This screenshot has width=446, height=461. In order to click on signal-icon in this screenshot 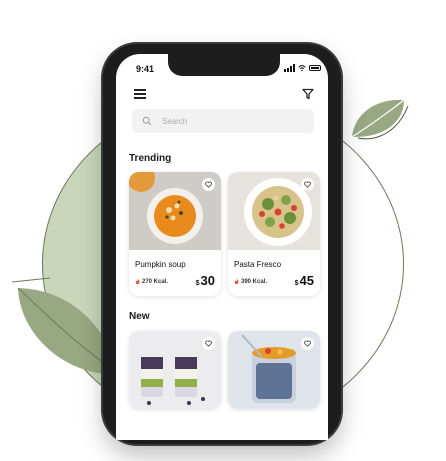, I will do `click(289, 68)`.